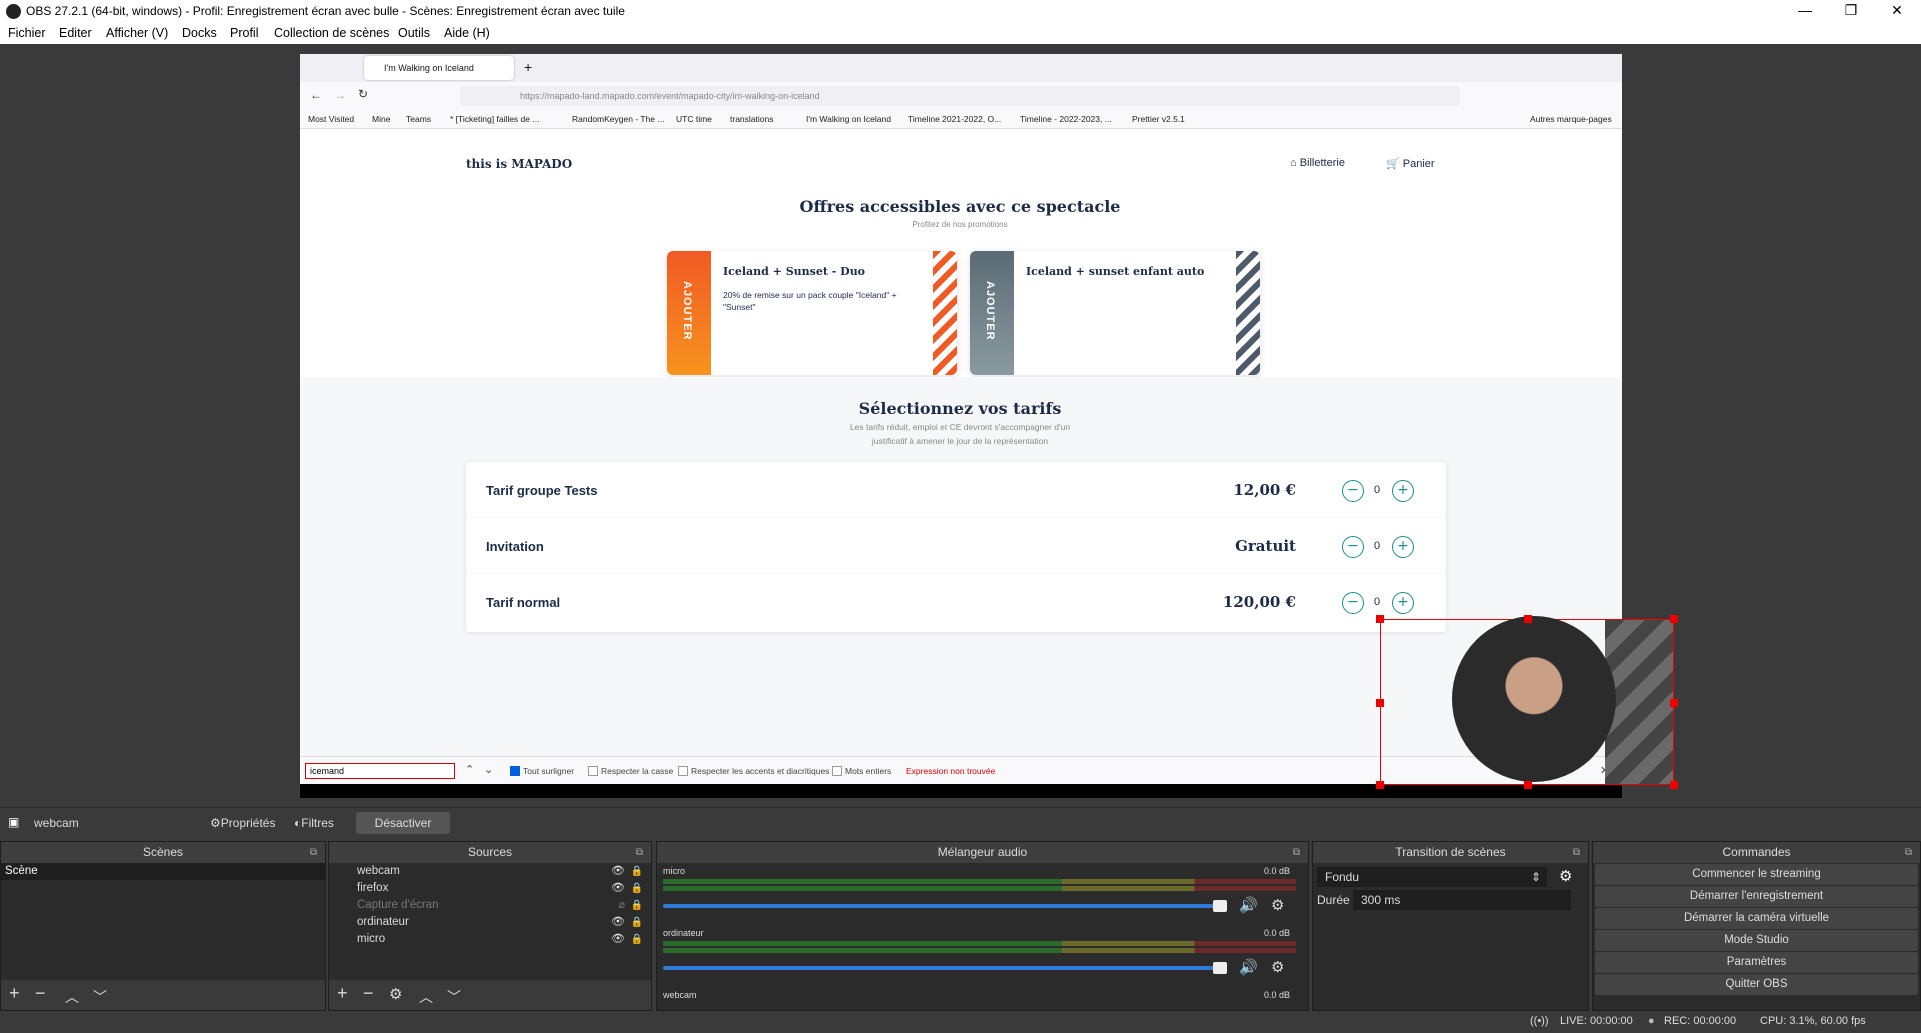 The height and width of the screenshot is (1033, 1921). I want to click on menu-outils: Outils, so click(414, 33).